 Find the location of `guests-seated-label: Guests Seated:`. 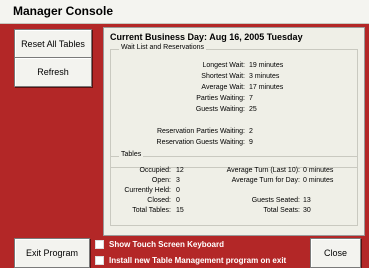

guests-seated-label: Guests Seated: is located at coordinates (275, 200).